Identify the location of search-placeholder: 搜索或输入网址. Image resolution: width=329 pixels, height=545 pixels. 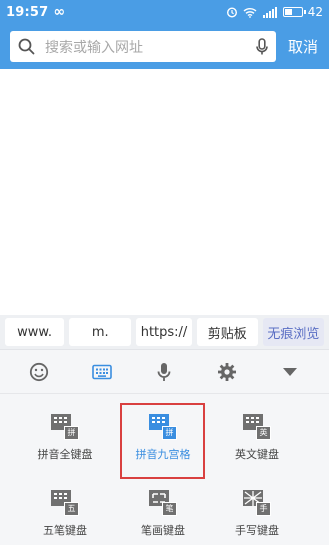
(94, 47).